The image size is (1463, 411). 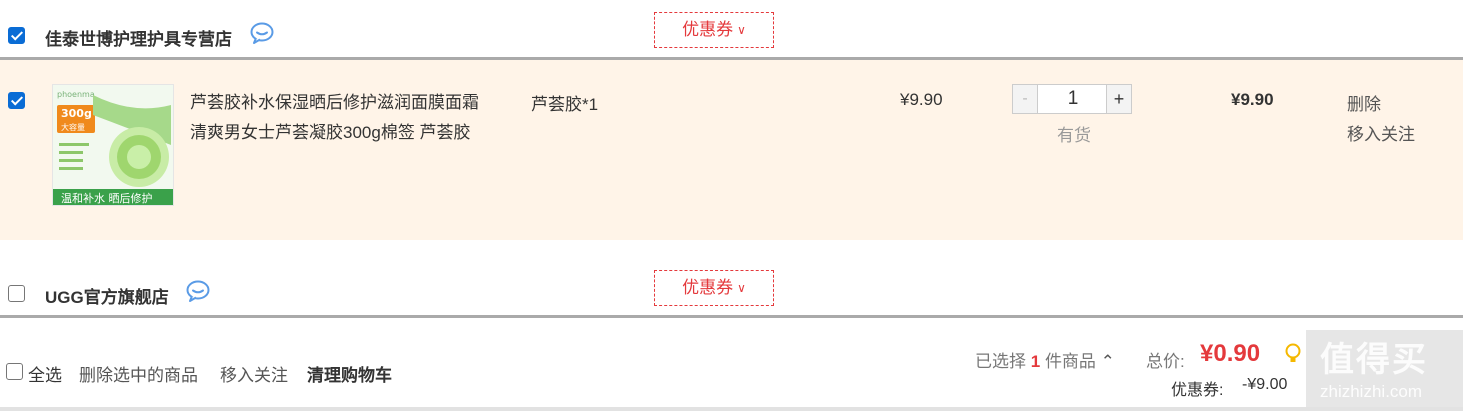 I want to click on store-2-coupon-button: 优惠券 ∨, so click(x=714, y=288).